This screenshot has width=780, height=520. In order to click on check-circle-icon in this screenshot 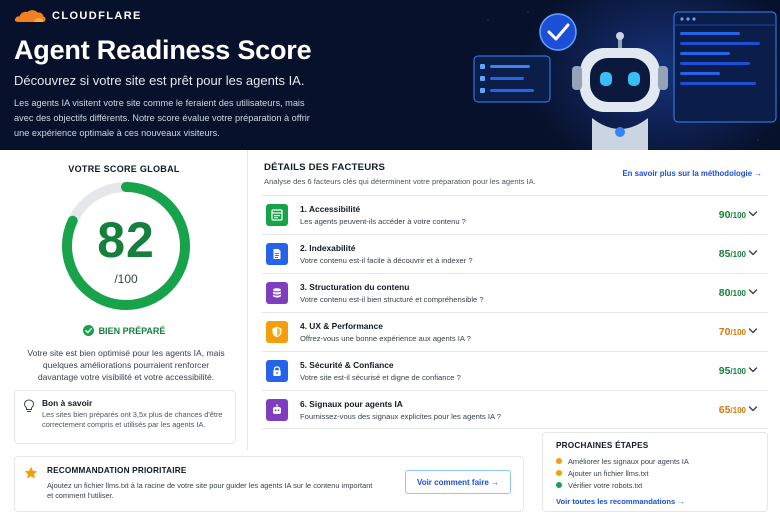, I will do `click(88, 330)`.